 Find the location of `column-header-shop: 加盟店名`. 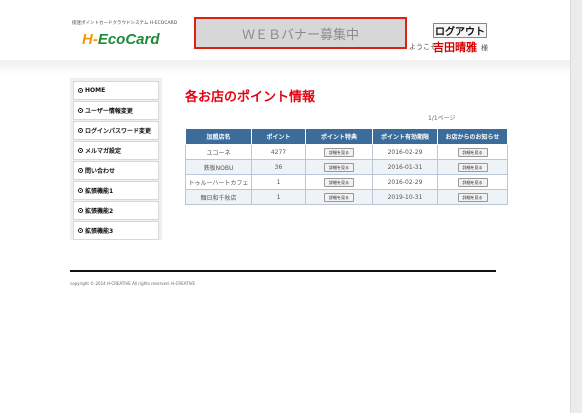

column-header-shop: 加盟店名 is located at coordinates (218, 136).